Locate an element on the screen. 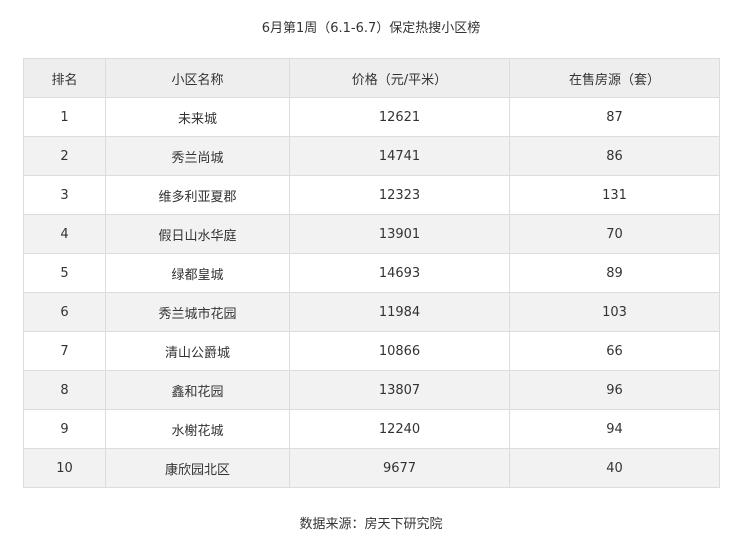 Image resolution: width=742 pixels, height=544 pixels. table-row: 5 绿都皇城 14693 89 is located at coordinates (371, 273).